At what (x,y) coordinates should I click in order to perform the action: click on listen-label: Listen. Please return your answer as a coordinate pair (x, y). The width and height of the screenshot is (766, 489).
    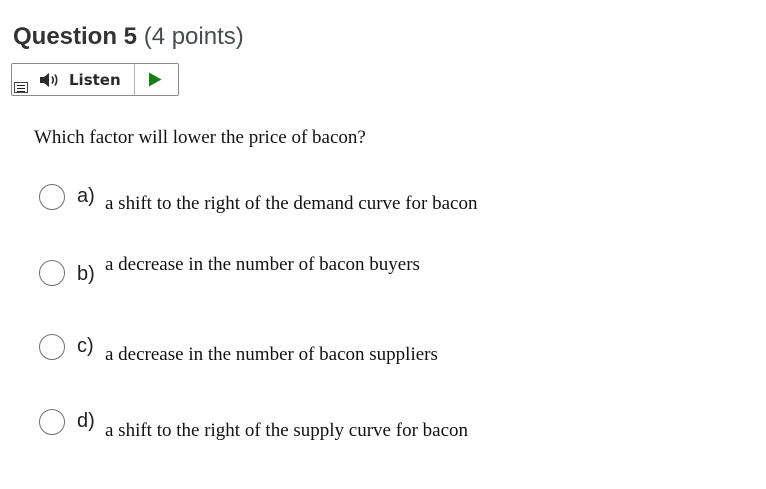
    Looking at the image, I should click on (95, 79).